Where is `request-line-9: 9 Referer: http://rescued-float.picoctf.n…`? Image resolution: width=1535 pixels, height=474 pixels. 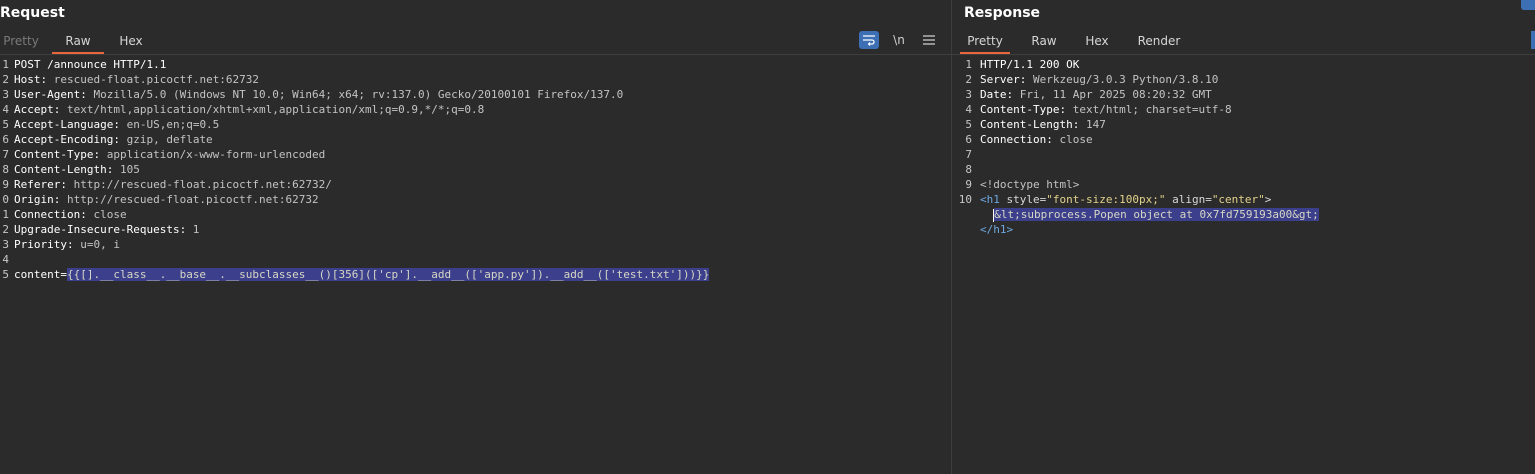
request-line-9: 9 Referer: http://rescued-float.picoctf.n… is located at coordinates (475, 184).